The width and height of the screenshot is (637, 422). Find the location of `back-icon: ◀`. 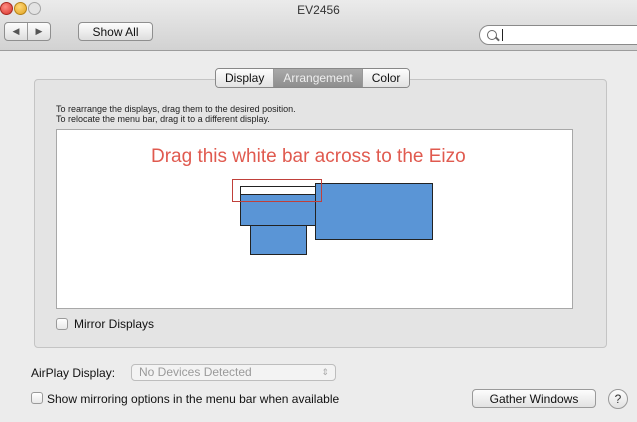

back-icon: ◀ is located at coordinates (16, 31).